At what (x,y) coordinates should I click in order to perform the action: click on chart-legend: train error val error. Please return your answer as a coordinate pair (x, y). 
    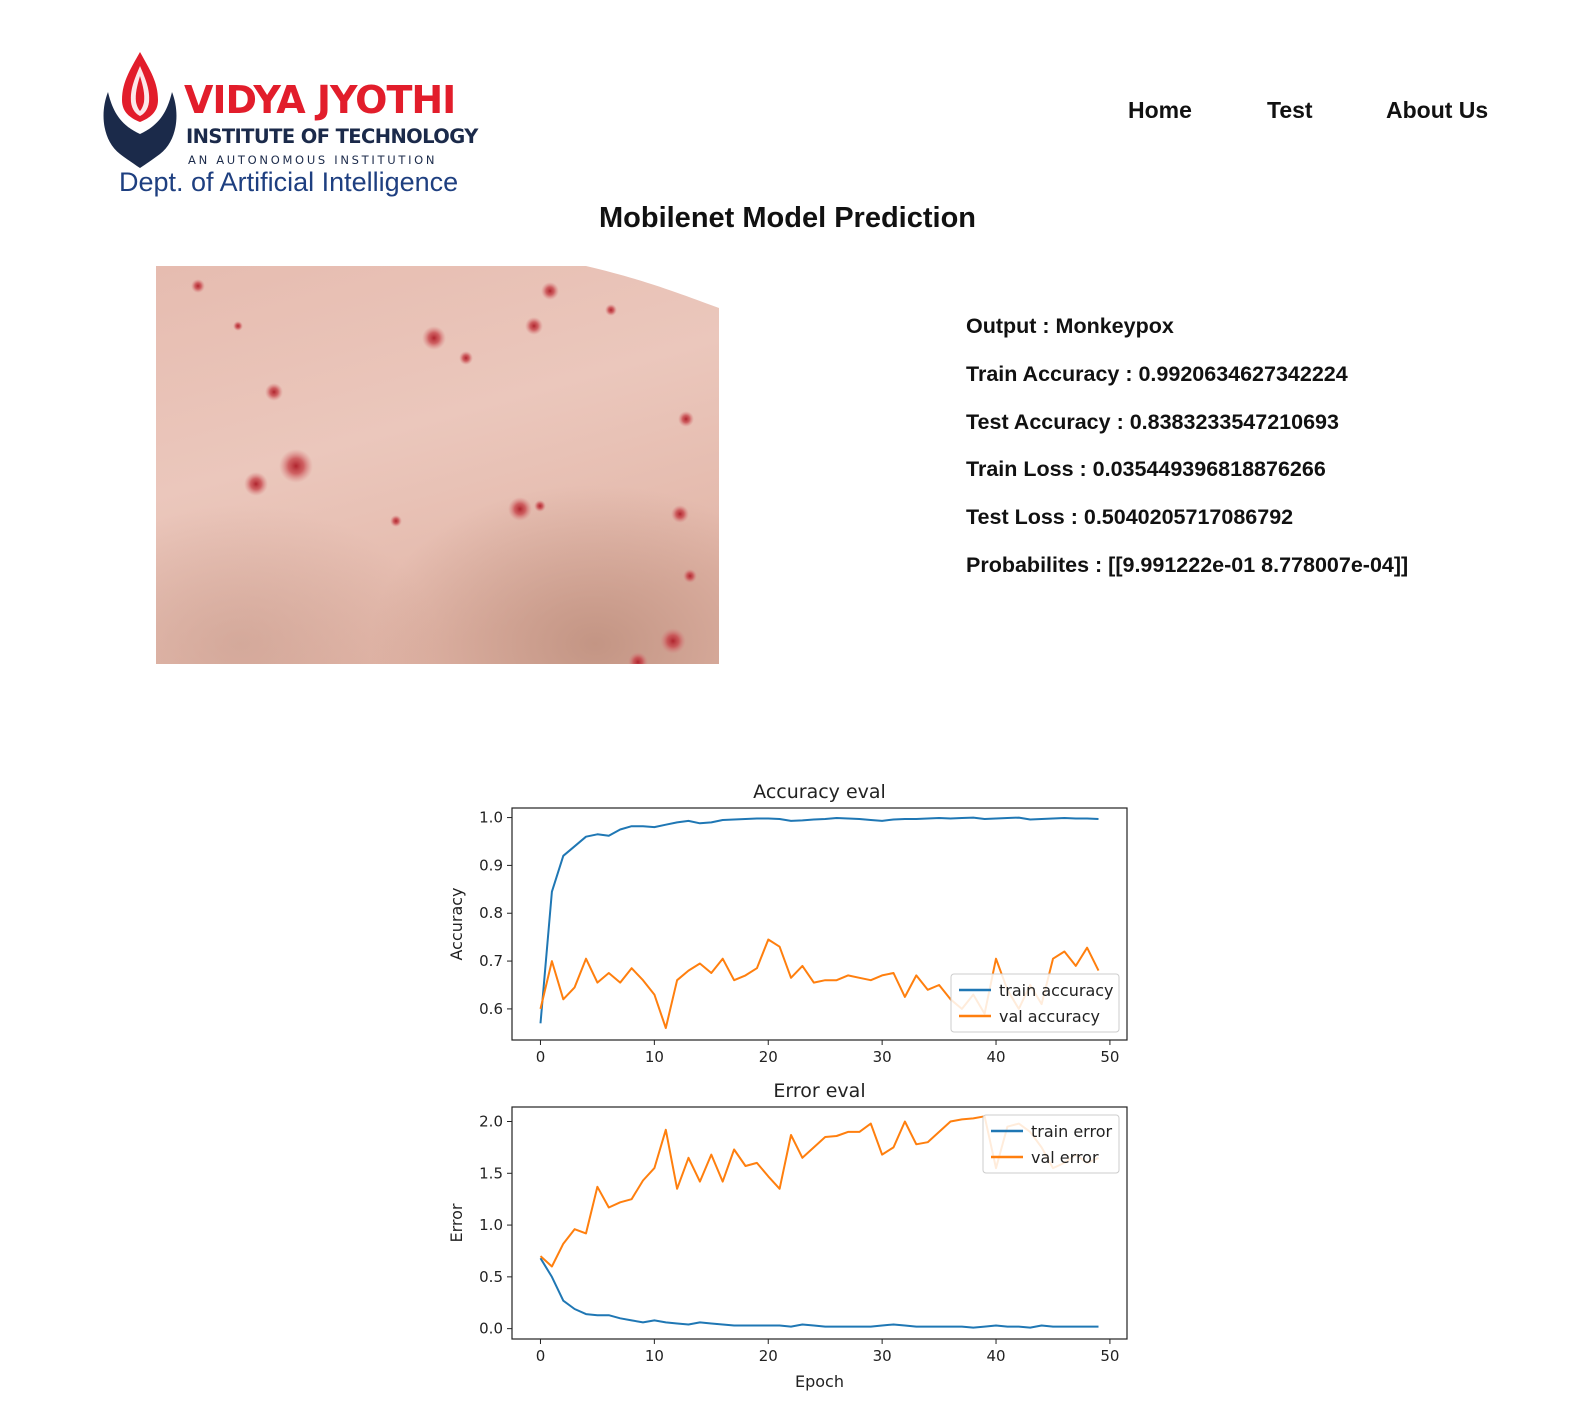
    Looking at the image, I should click on (1051, 1144).